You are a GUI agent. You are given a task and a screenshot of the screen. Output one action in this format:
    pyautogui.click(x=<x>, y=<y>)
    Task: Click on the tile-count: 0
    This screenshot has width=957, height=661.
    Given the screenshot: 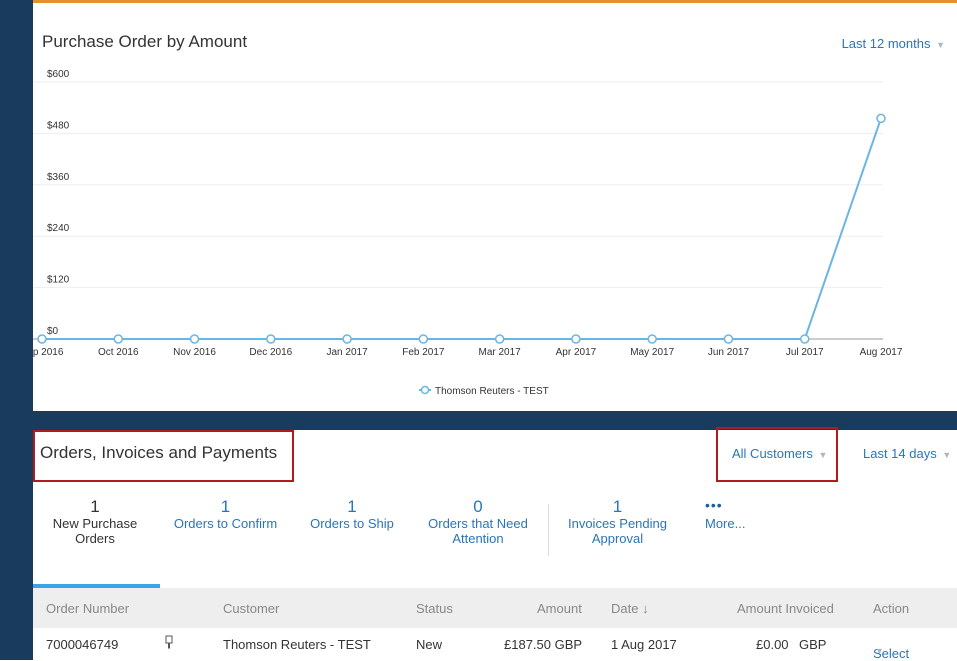 What is the action you would take?
    pyautogui.click(x=478, y=506)
    